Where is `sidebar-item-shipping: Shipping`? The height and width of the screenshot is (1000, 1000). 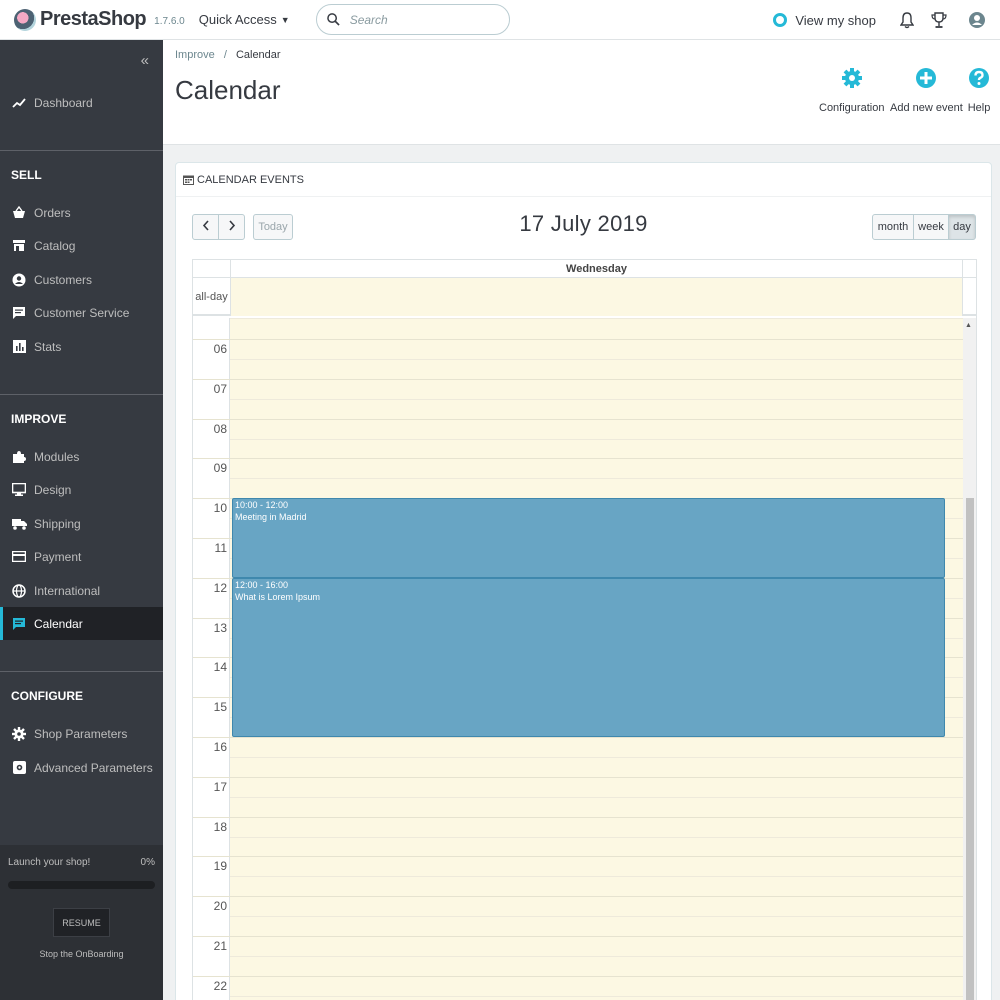 sidebar-item-shipping: Shipping is located at coordinates (81, 523).